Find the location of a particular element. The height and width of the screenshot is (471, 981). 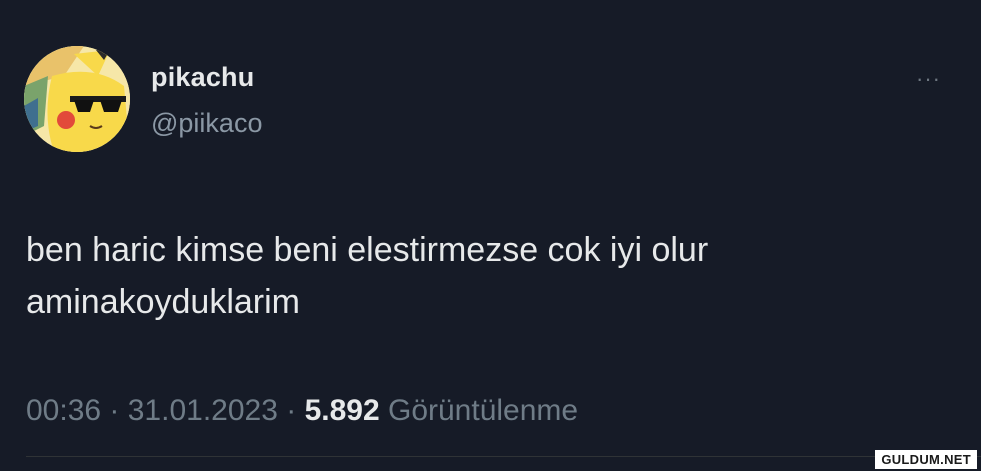

display-name: pikachu is located at coordinates (202, 77).